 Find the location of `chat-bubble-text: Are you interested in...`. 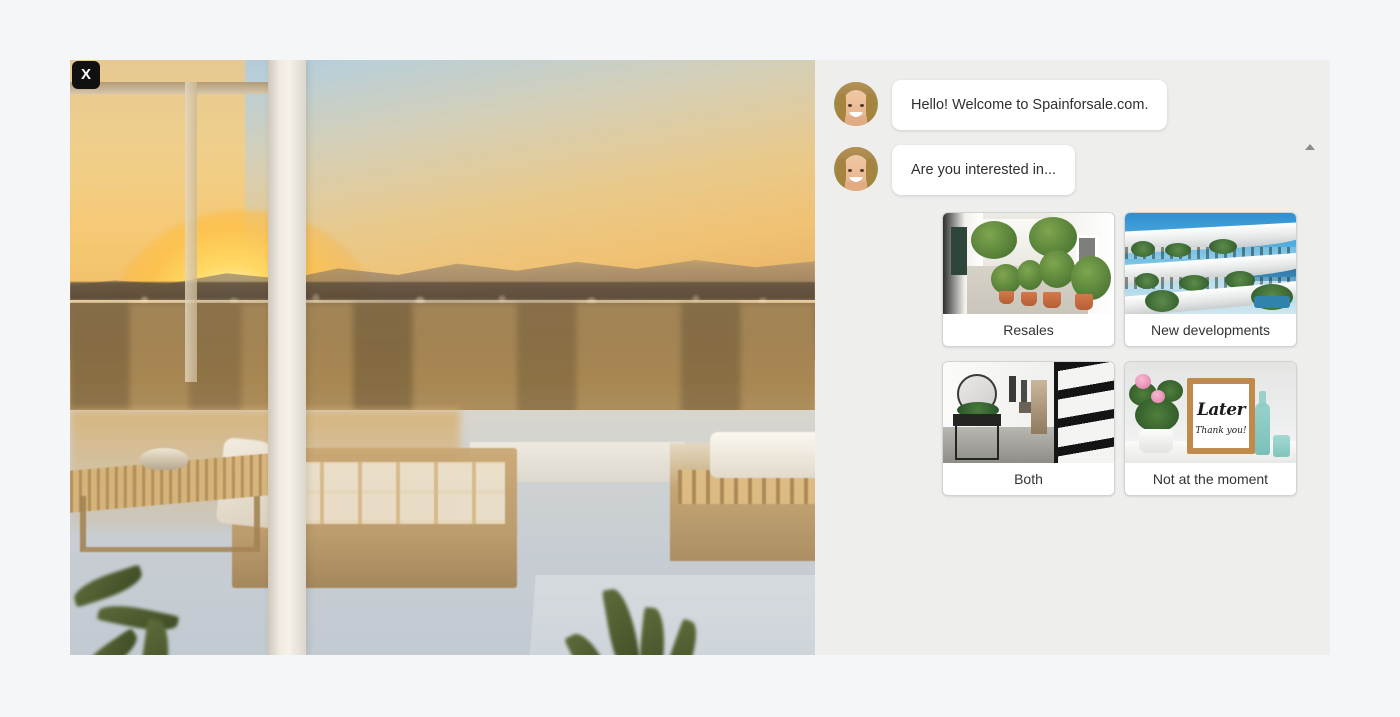

chat-bubble-text: Are you interested in... is located at coordinates (984, 170).